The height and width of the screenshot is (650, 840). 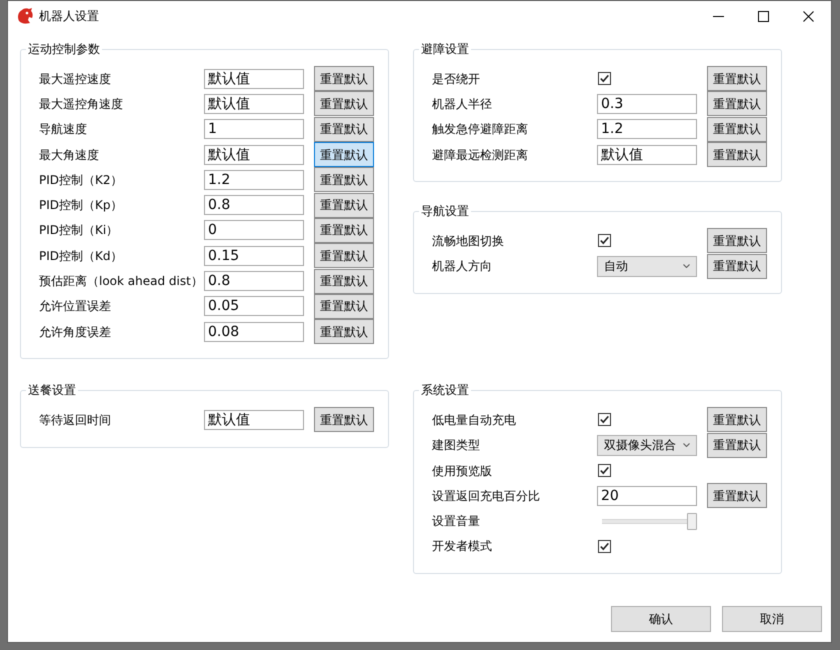 What do you see at coordinates (63, 129) in the screenshot?
I see `setting-label: 导航速度` at bounding box center [63, 129].